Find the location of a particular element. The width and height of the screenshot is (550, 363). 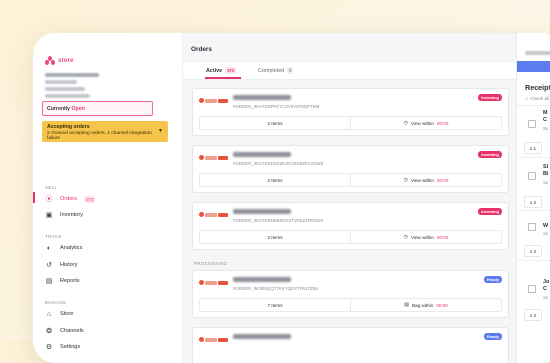

sidebar-item-inventory: ▣ Inventory is located at coordinates (64, 215).